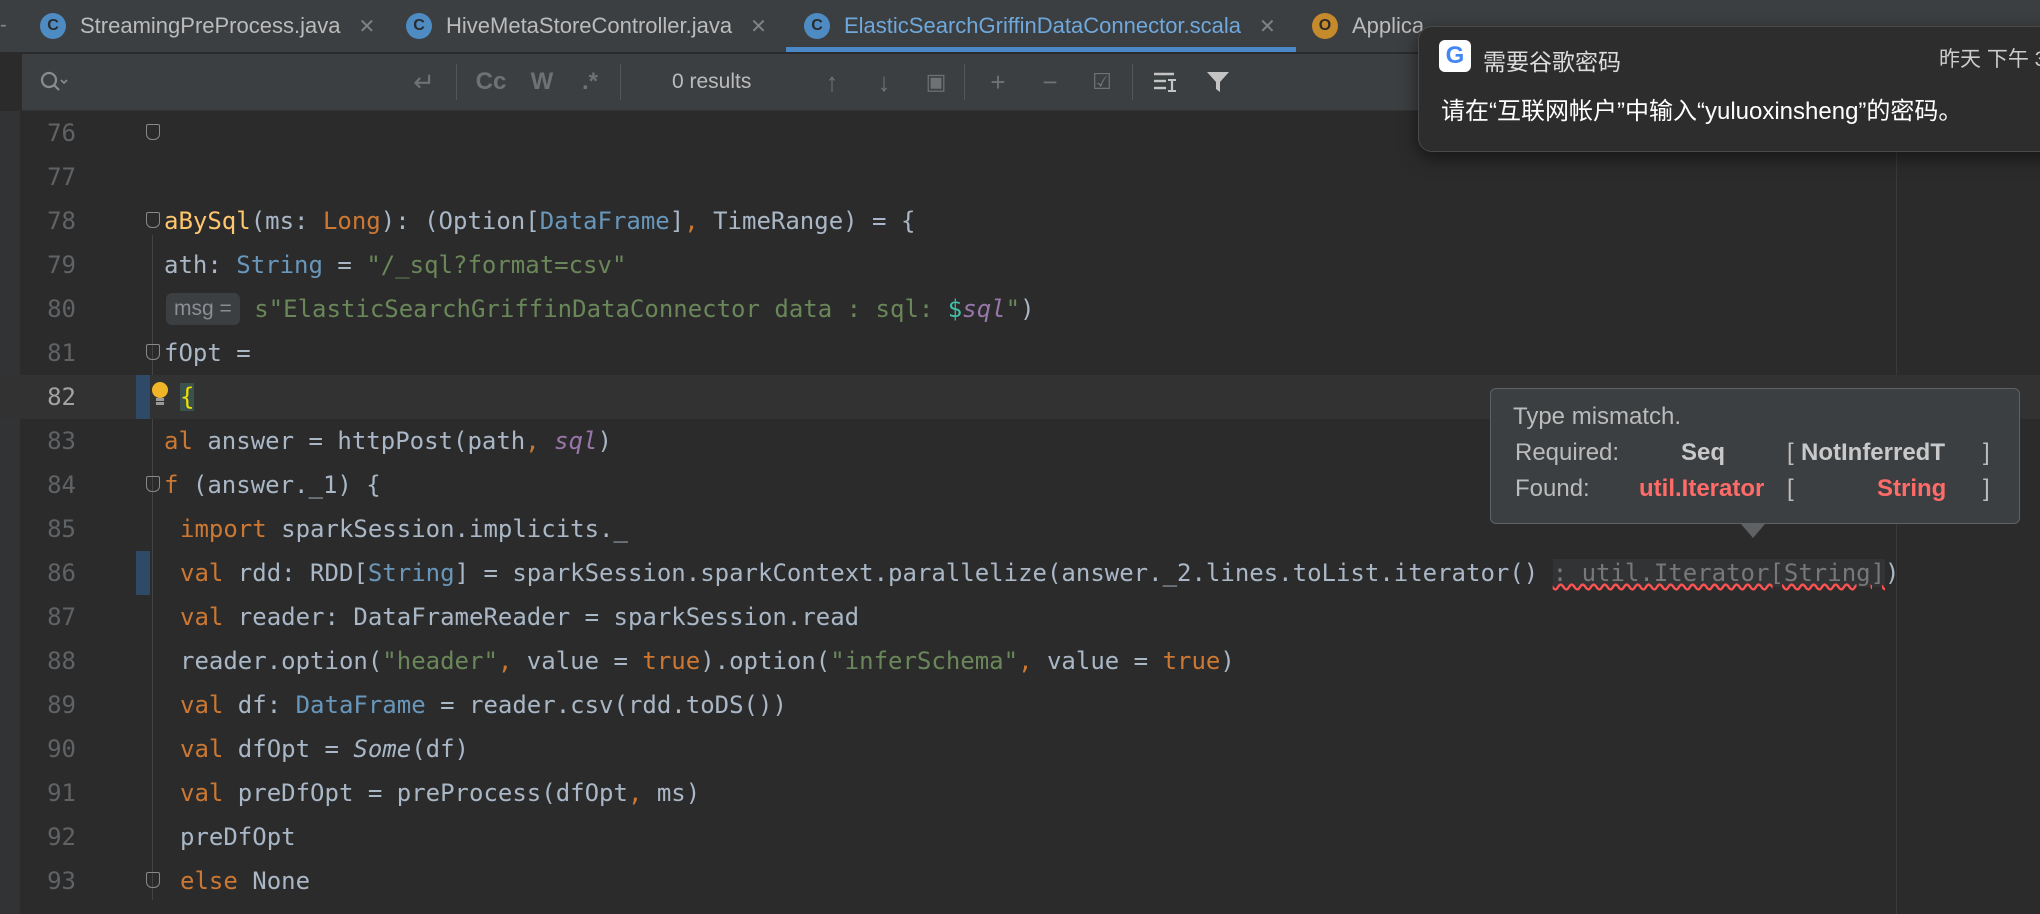 This screenshot has height=914, width=2040. What do you see at coordinates (712, 81) in the screenshot?
I see `search-results-count: 0 results` at bounding box center [712, 81].